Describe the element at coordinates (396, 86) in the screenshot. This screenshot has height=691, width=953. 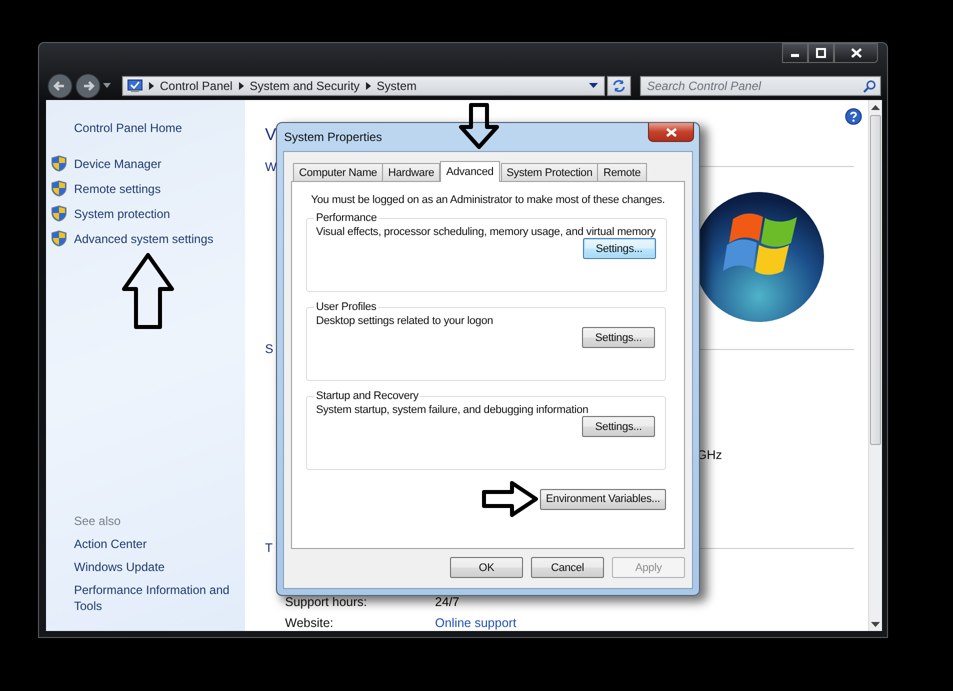
I see `breadcrumb: System` at that location.